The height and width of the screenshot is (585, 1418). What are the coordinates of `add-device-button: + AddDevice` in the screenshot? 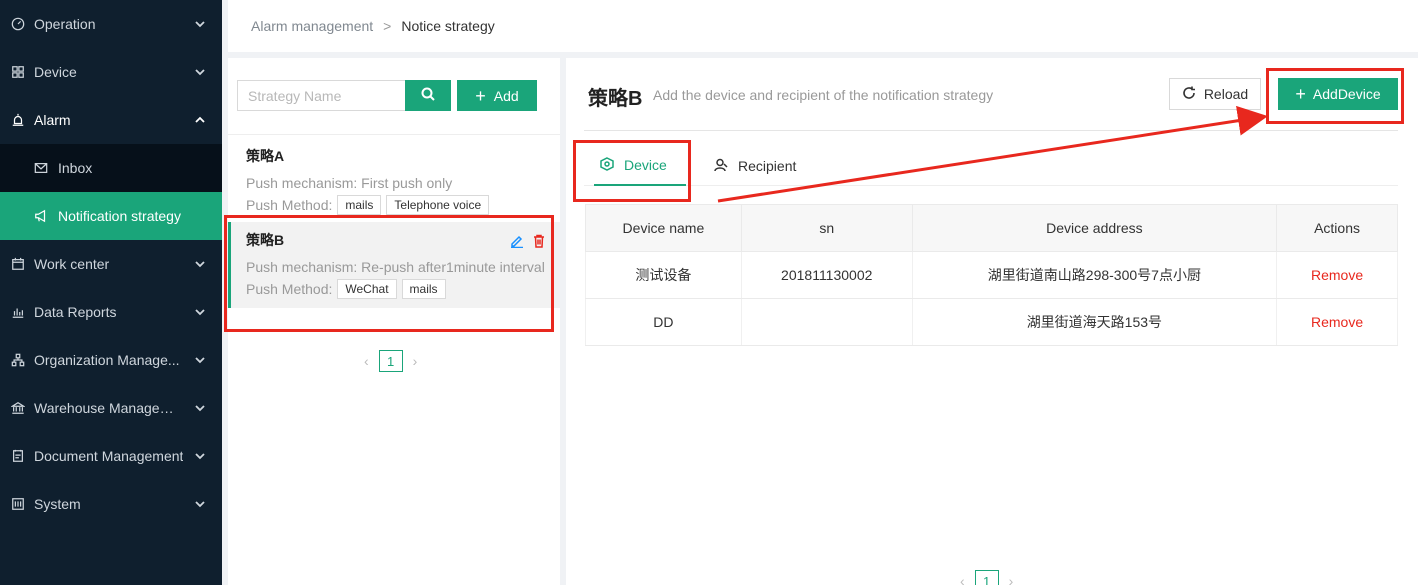 It's located at (1338, 94).